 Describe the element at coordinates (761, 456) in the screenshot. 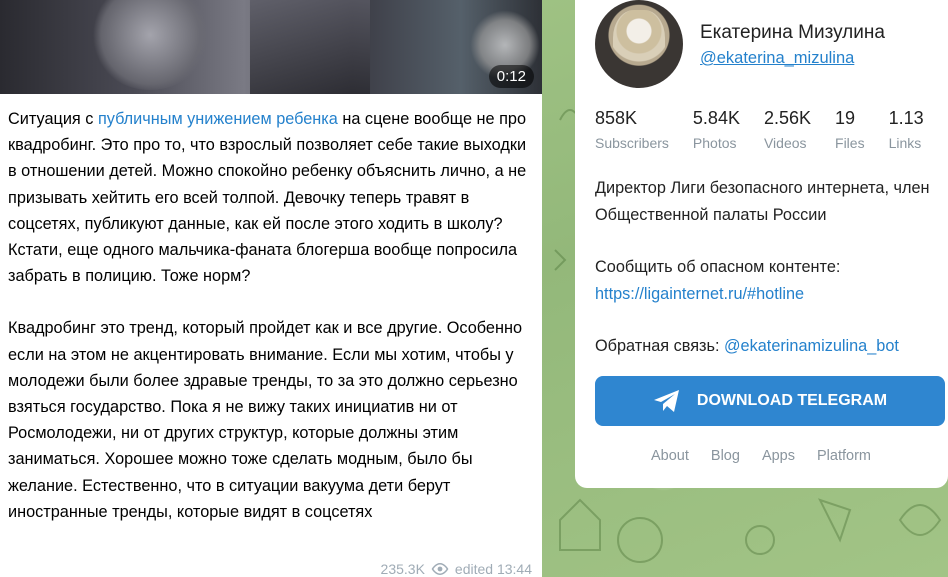

I see `footer-links: About Blog Apps Platform` at that location.